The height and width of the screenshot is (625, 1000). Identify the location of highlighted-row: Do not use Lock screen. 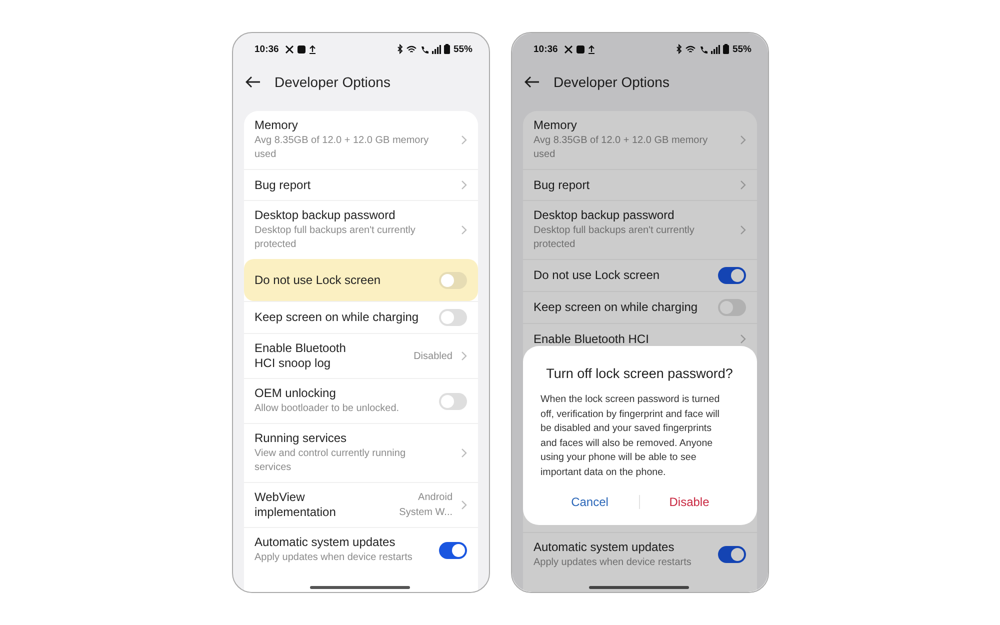
(361, 280).